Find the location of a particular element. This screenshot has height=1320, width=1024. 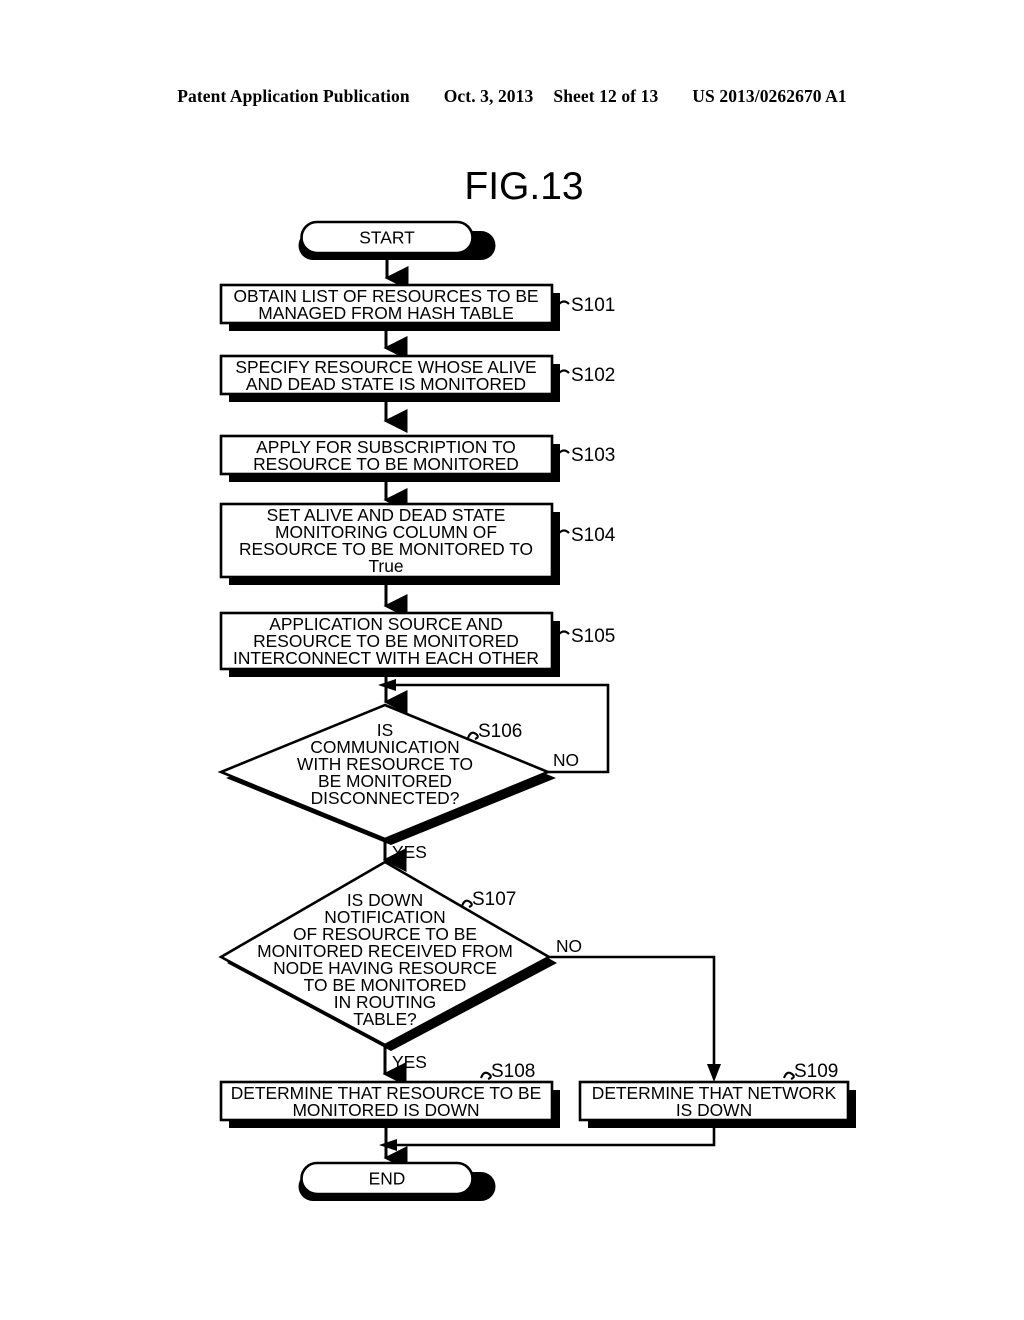

s107-tag: S107 is located at coordinates (494, 899).